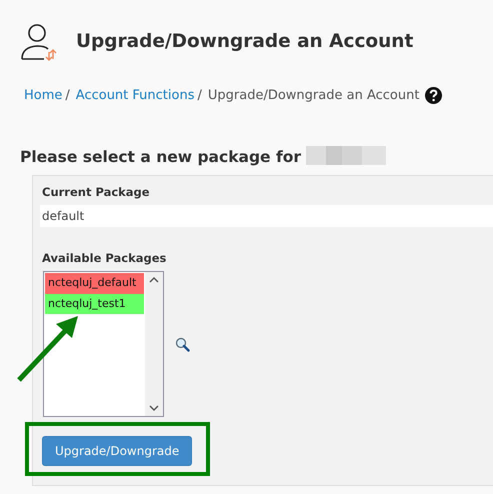  I want to click on field-label: Available Packages, so click(105, 258).